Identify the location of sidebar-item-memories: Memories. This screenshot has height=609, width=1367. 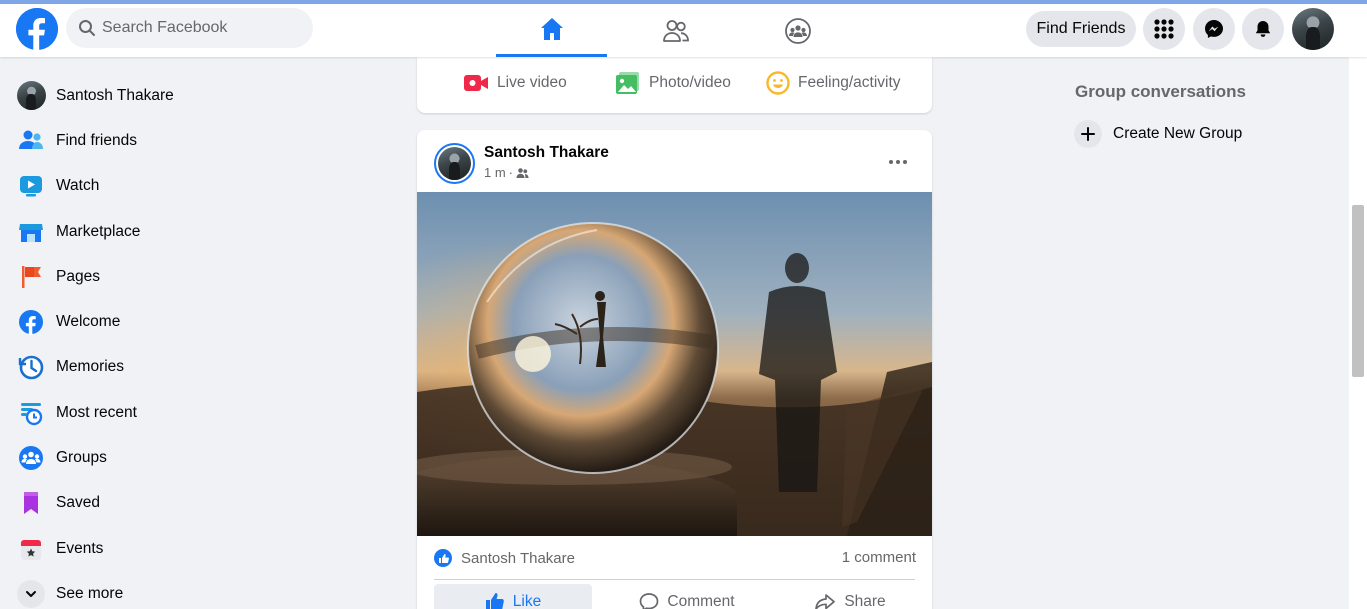
(188, 367).